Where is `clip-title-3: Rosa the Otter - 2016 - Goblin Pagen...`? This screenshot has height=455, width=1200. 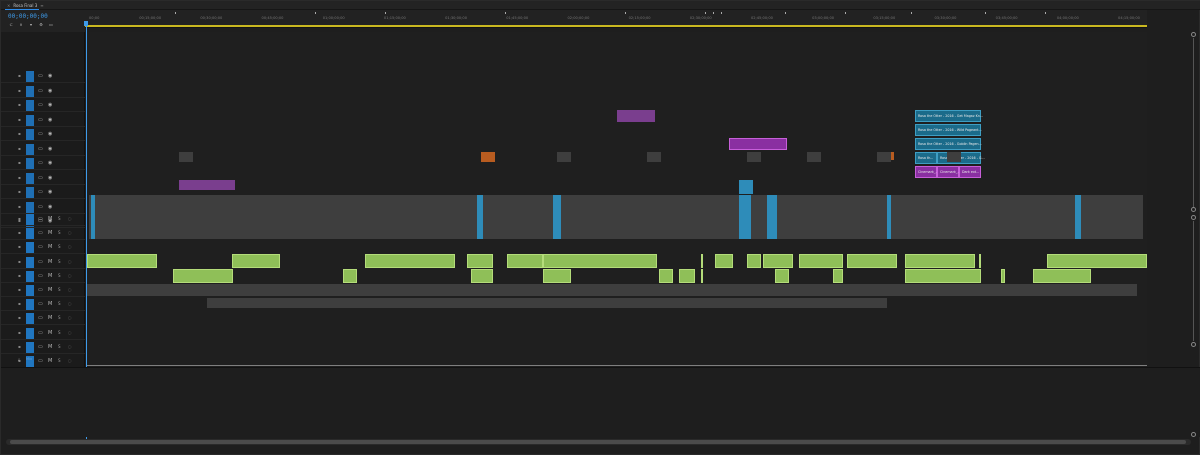 clip-title-3: Rosa the Otter - 2016 - Goblin Pagen... is located at coordinates (948, 144).